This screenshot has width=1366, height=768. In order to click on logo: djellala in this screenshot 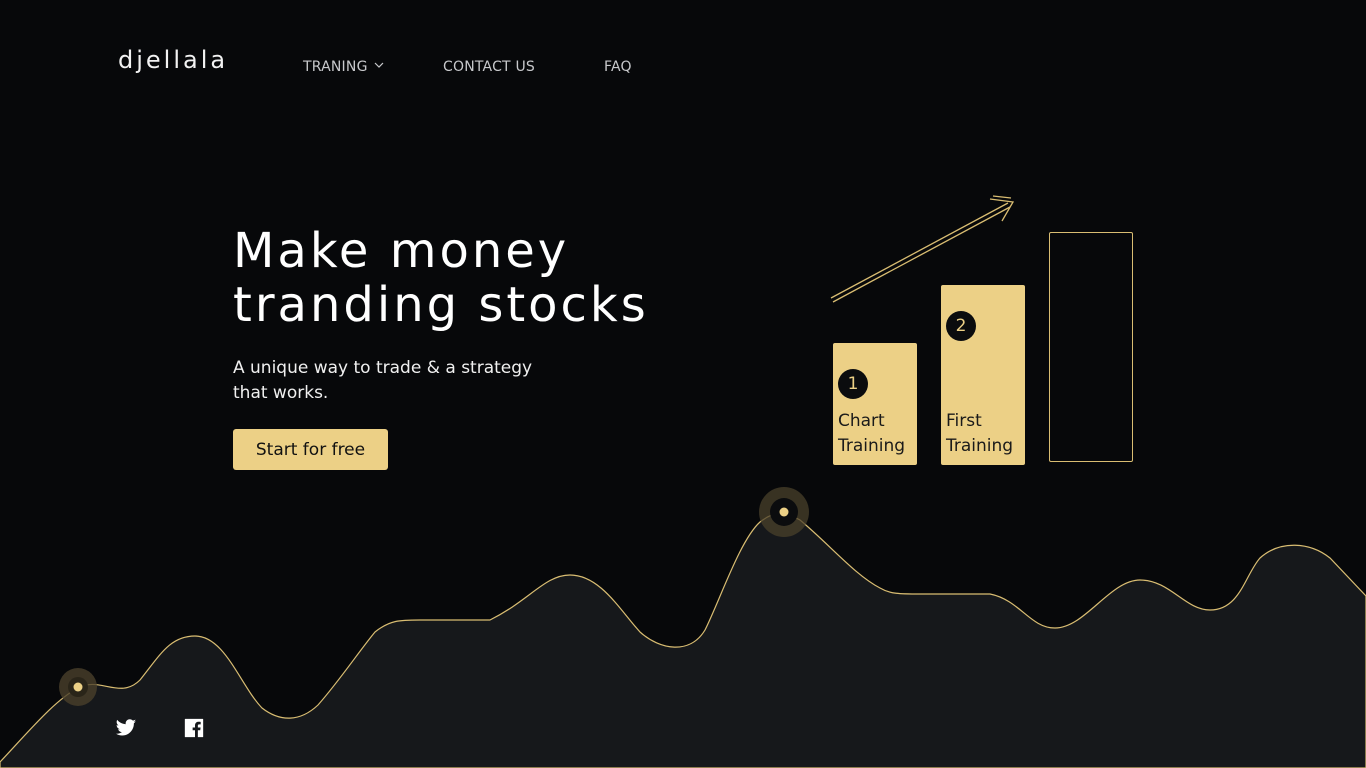, I will do `click(173, 60)`.